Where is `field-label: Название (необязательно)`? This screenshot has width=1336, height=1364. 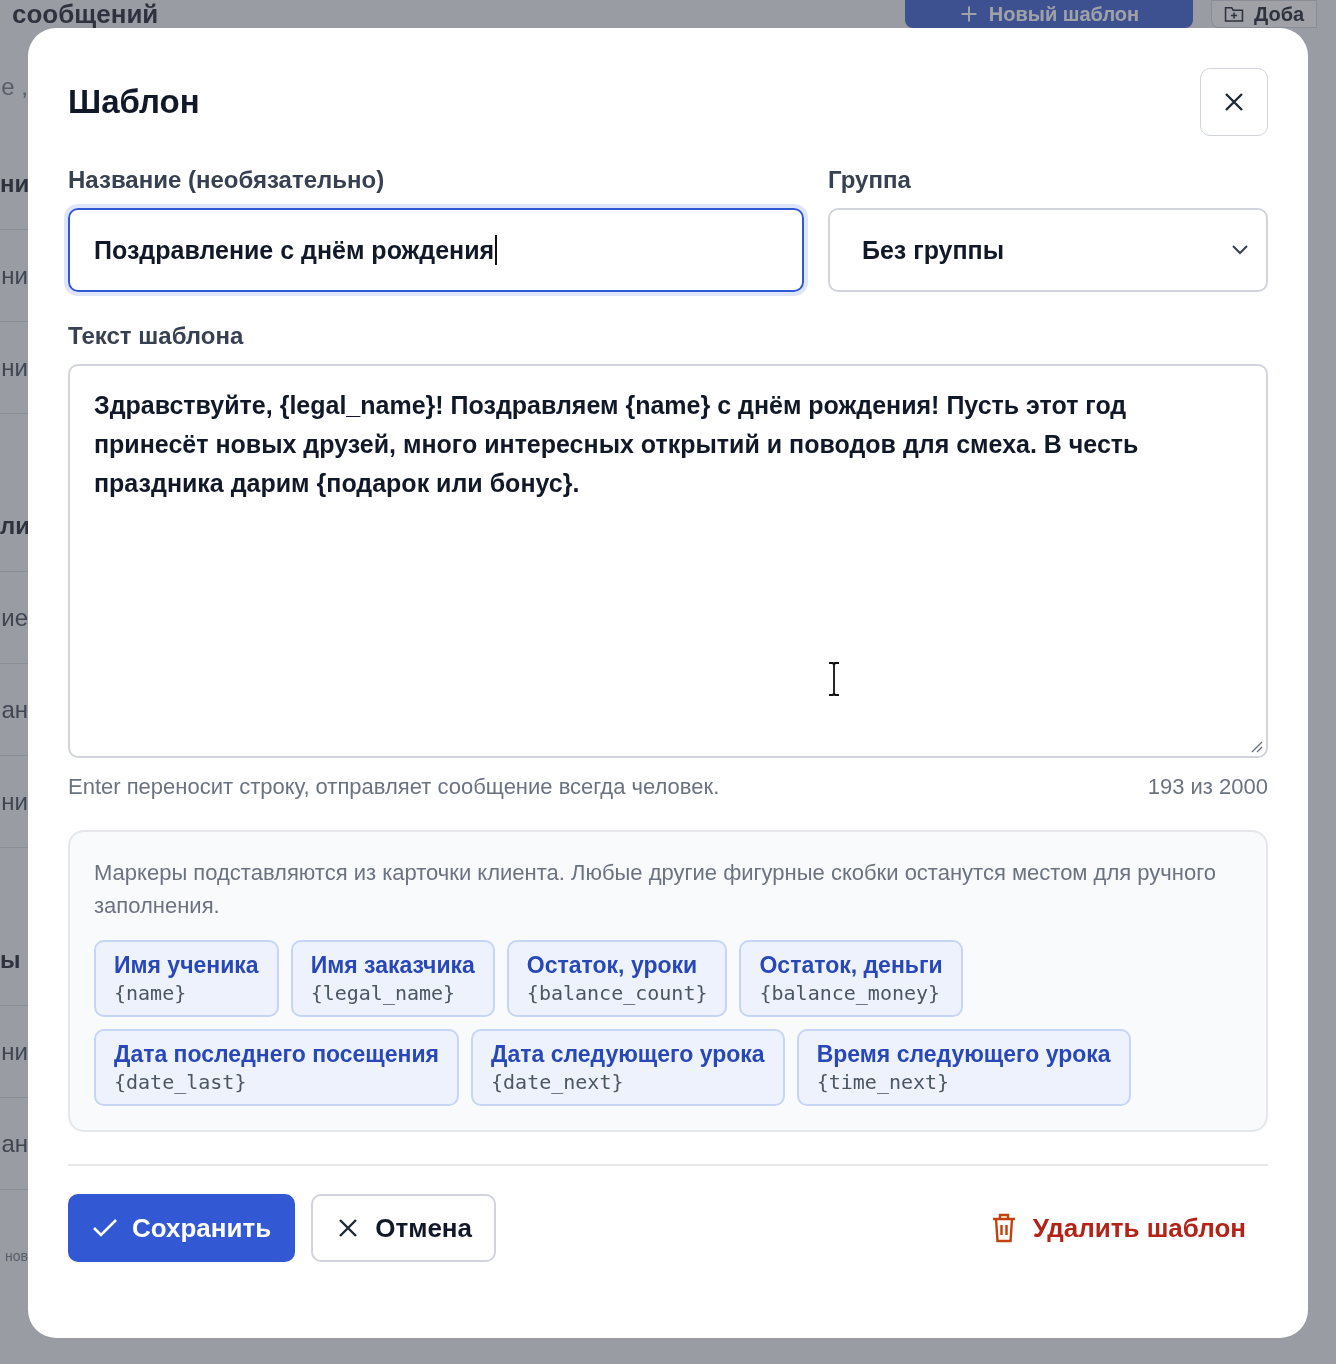
field-label: Название (необязательно) is located at coordinates (227, 180).